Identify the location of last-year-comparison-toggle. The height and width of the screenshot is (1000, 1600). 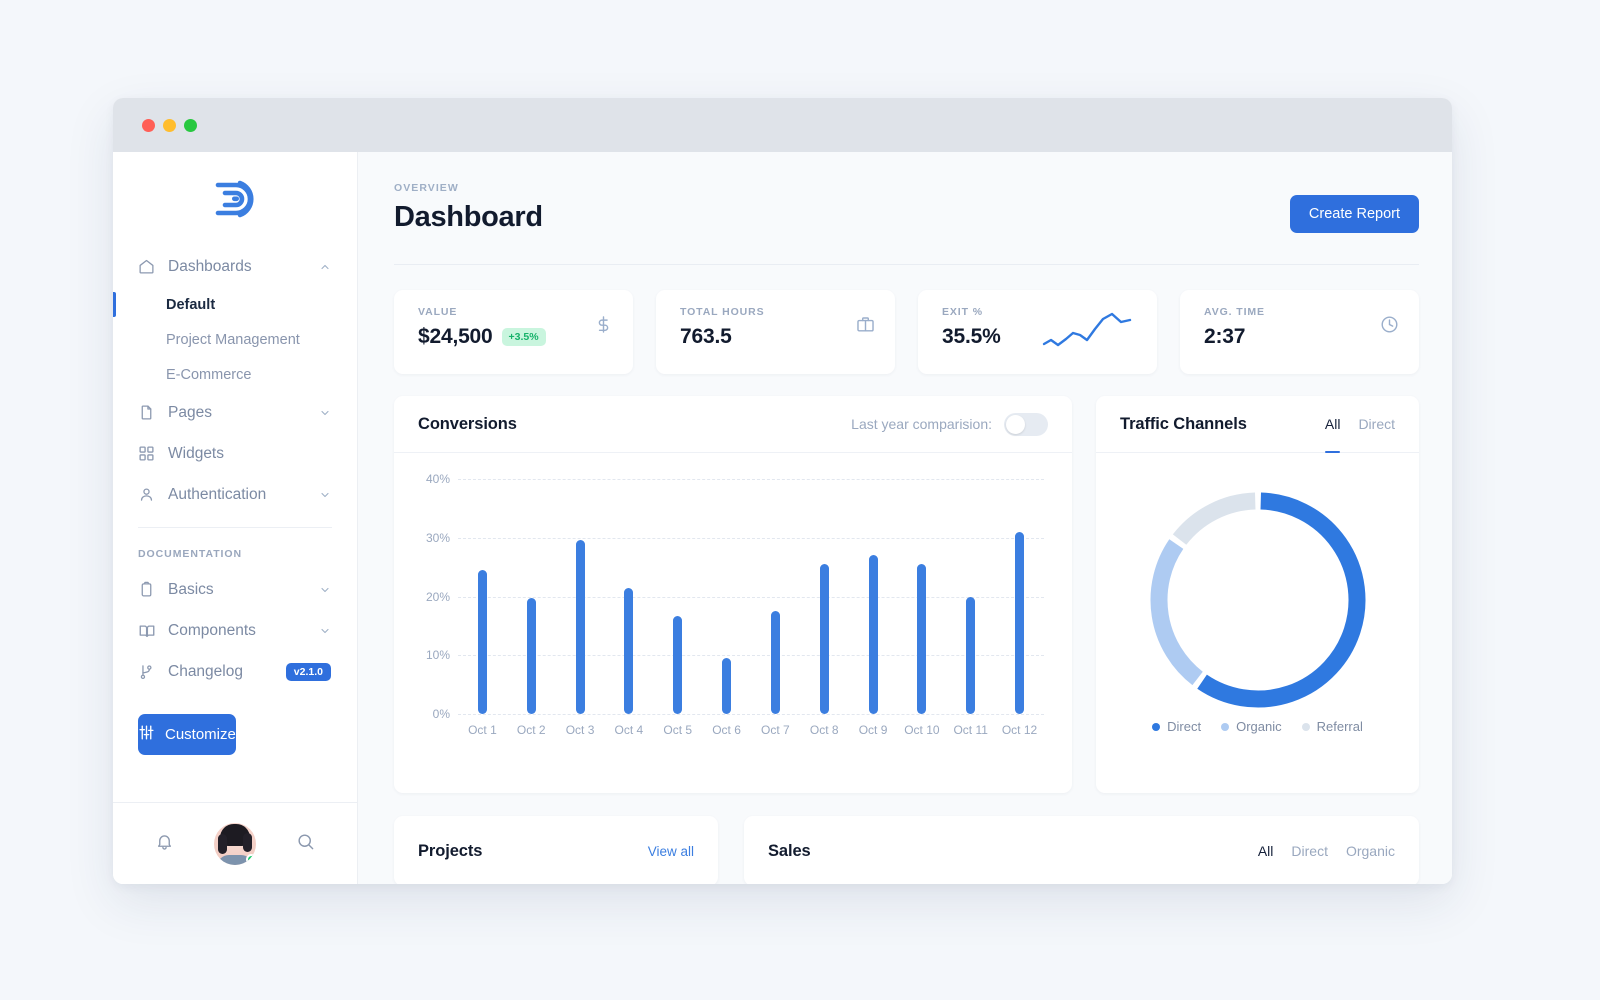
(1026, 424).